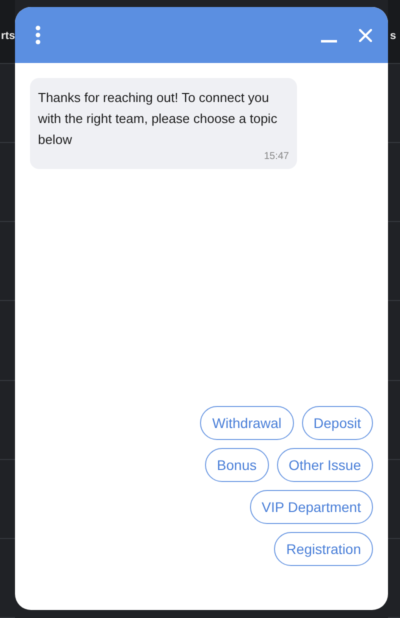  Describe the element at coordinates (324, 465) in the screenshot. I see `topic-button: Other Issue` at that location.